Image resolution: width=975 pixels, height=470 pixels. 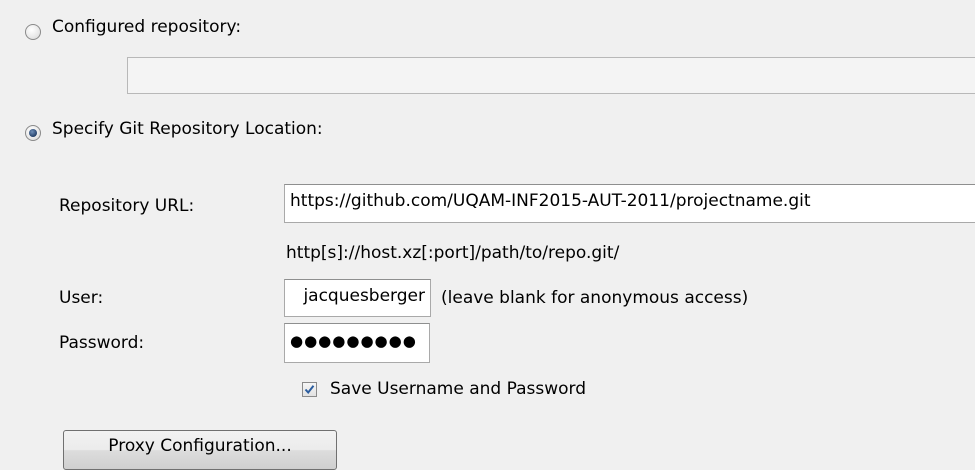 I want to click on password-value: ●●●●●●●●●, so click(x=353, y=341).